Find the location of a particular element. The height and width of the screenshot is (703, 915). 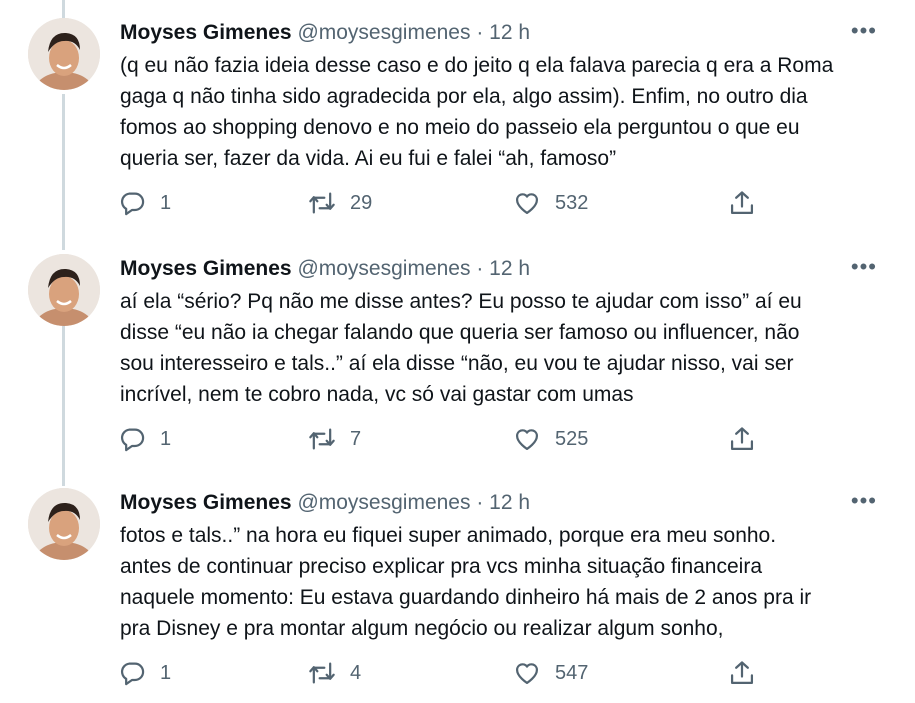

retweet-count: 29 is located at coordinates (361, 202).